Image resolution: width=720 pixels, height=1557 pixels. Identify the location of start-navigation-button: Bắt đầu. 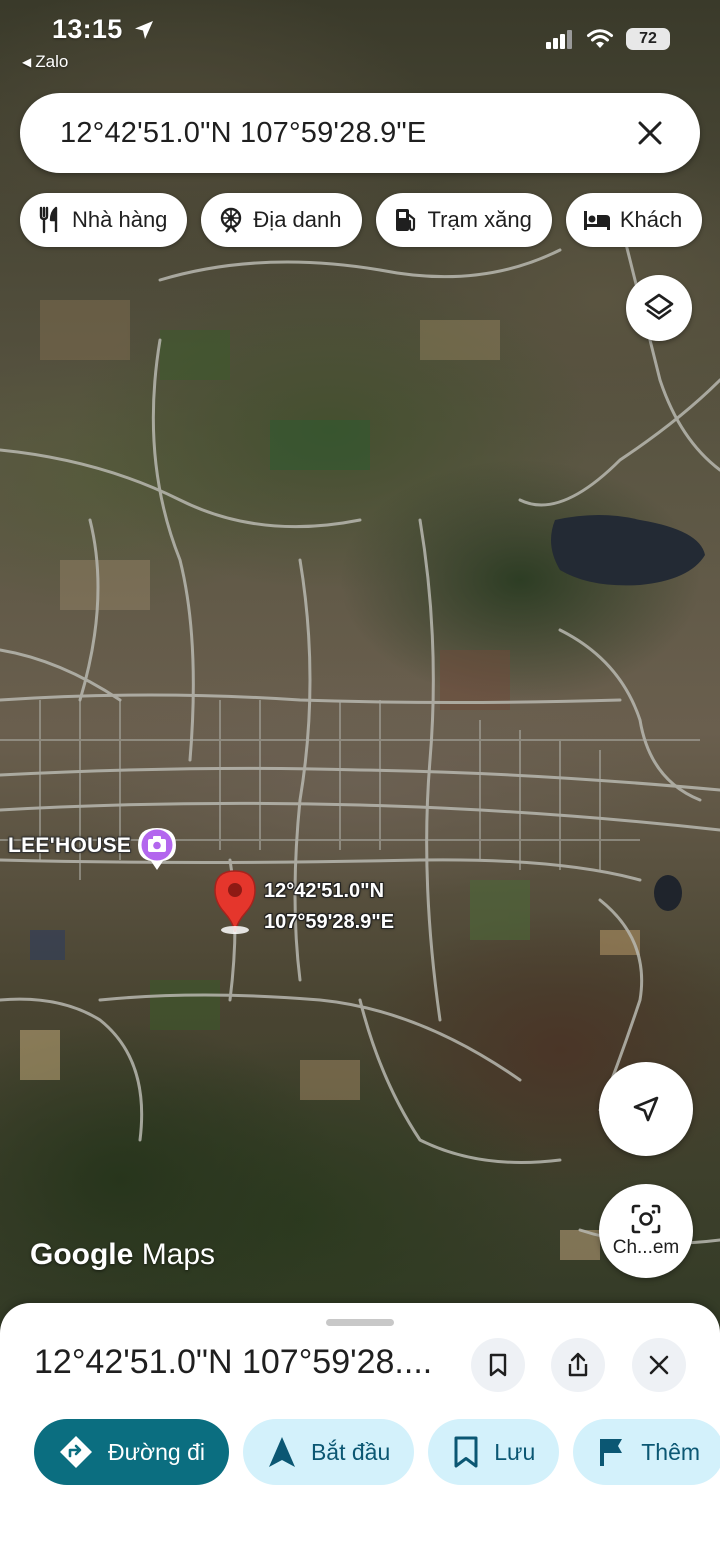
(328, 1452).